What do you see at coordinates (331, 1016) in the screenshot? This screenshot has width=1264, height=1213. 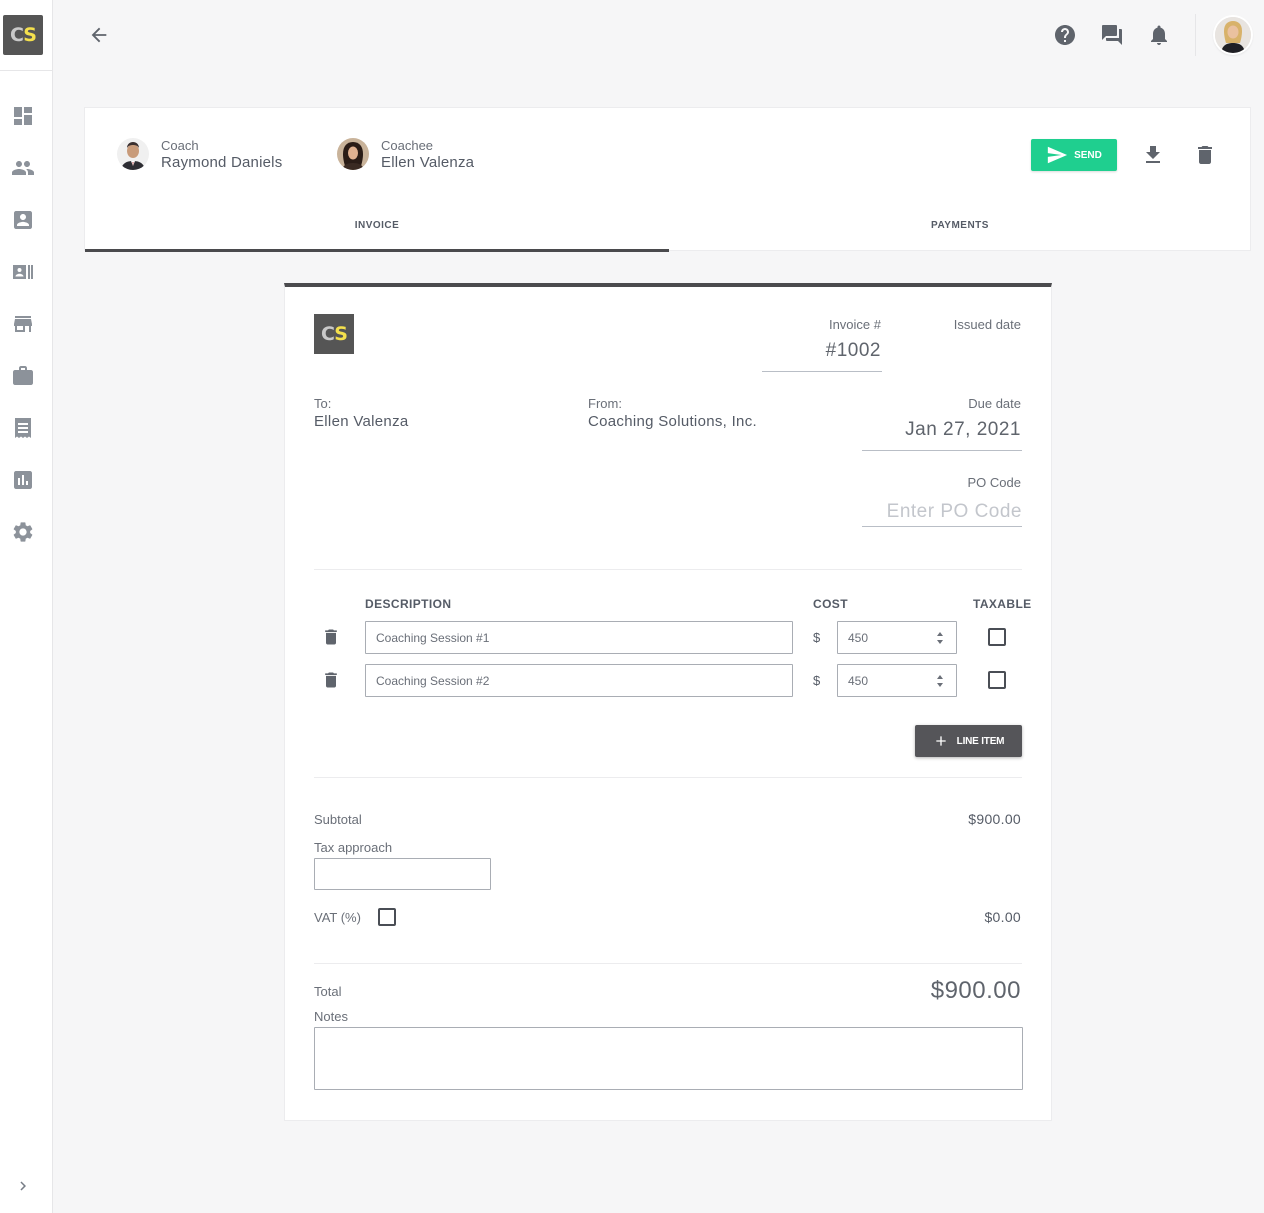 I see `notes-label: Notes` at bounding box center [331, 1016].